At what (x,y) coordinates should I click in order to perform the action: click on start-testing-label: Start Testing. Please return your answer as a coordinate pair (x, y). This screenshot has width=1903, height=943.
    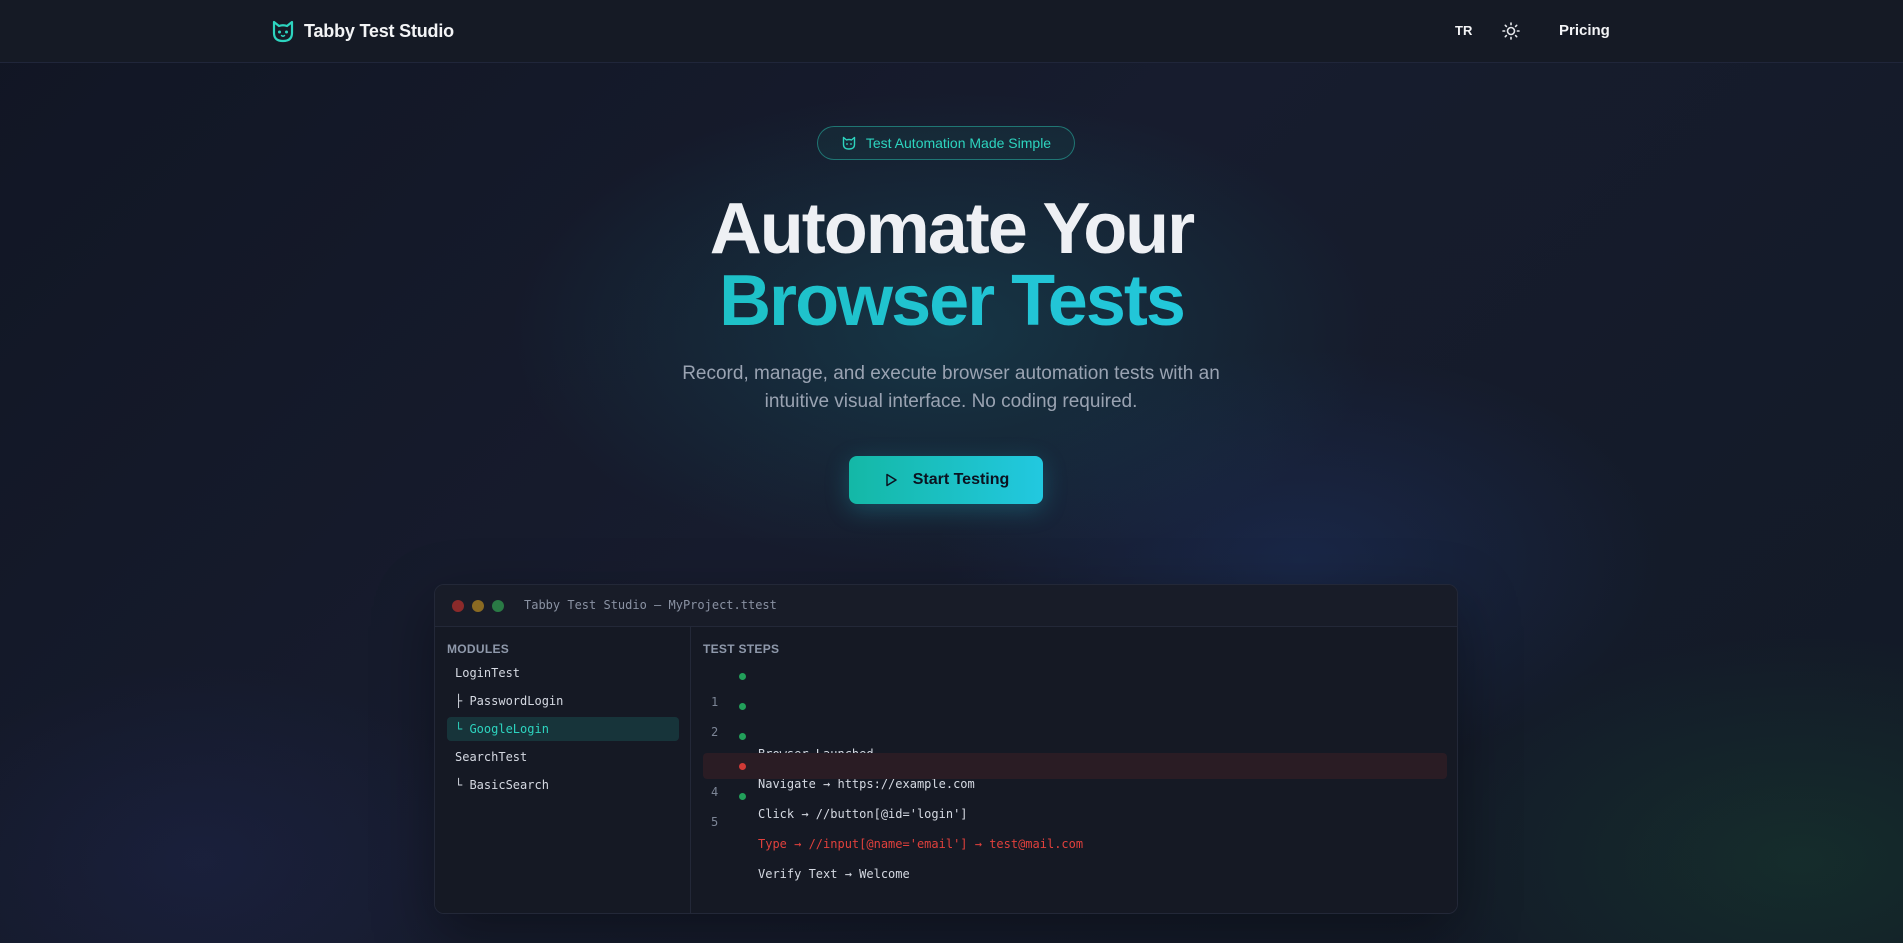
    Looking at the image, I should click on (961, 479).